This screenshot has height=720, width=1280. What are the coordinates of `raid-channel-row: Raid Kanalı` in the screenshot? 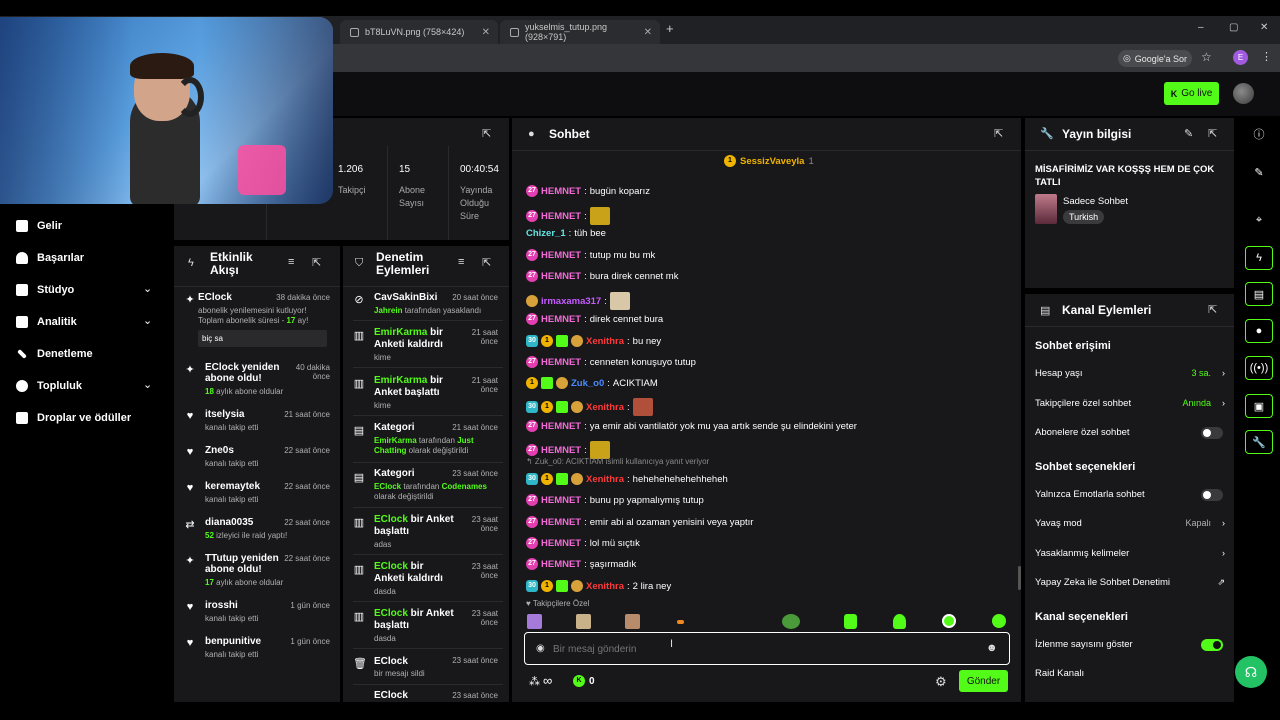 It's located at (1130, 673).